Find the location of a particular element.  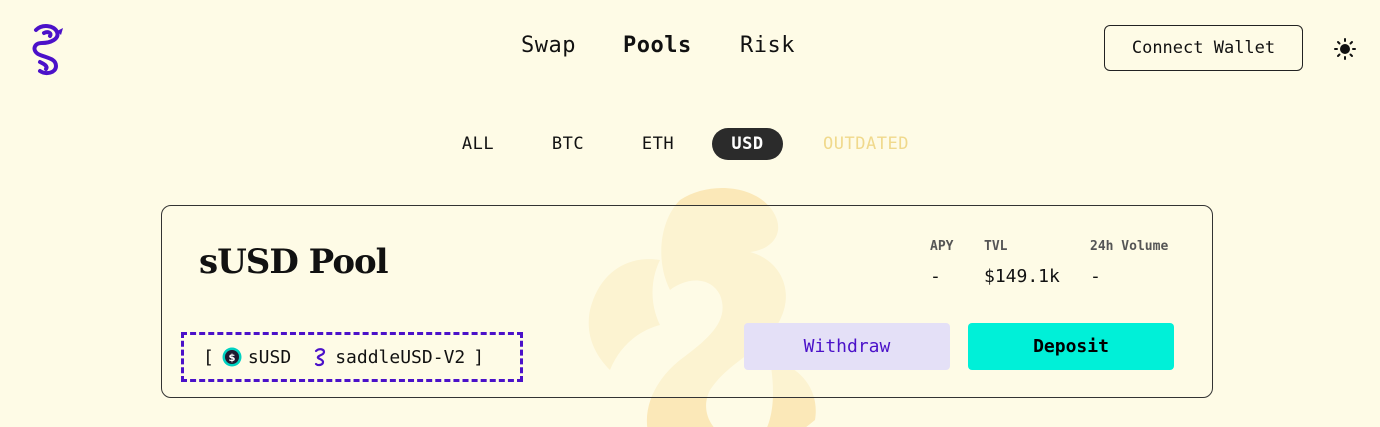

filter-outdated: OUTDATED is located at coordinates (866, 144).